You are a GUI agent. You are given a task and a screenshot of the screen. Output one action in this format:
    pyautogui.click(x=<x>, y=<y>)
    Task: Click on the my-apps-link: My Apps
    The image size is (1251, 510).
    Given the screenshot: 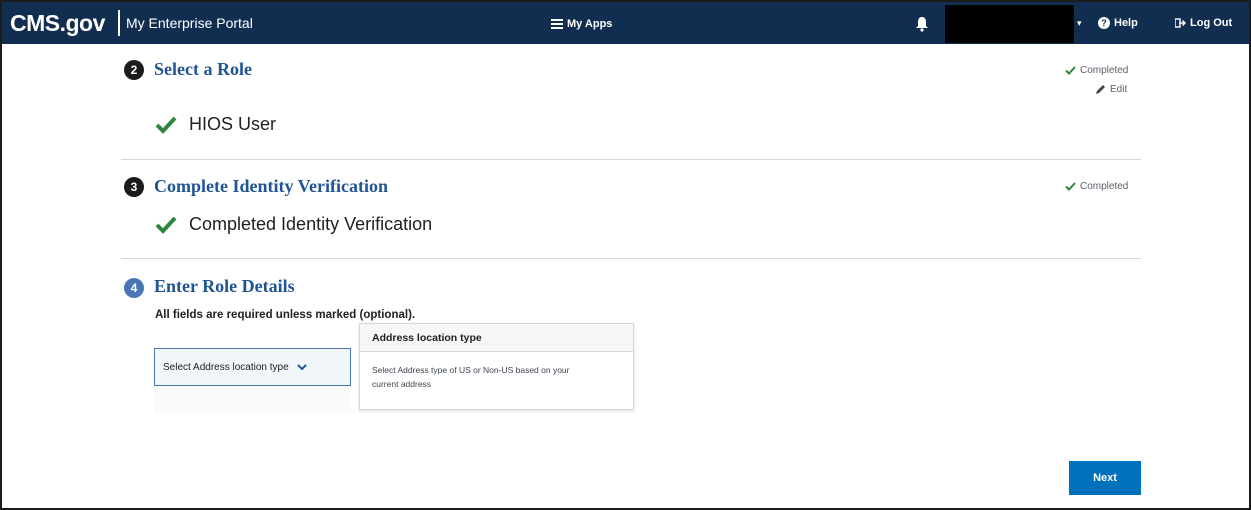 What is the action you would take?
    pyautogui.click(x=581, y=24)
    